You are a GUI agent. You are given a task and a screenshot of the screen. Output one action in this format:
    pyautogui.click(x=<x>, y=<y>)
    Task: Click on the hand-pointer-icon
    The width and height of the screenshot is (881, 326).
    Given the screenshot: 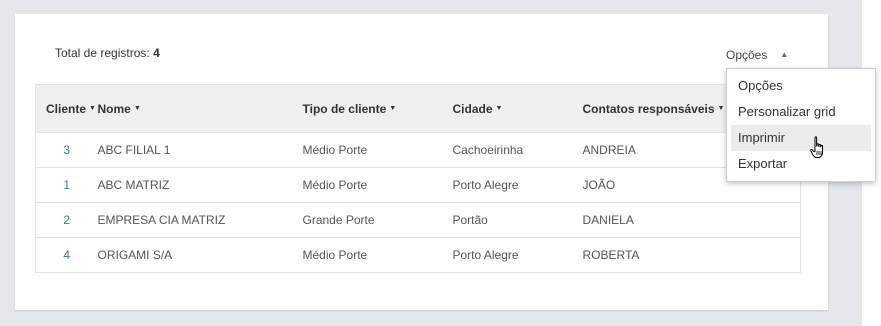 What is the action you would take?
    pyautogui.click(x=817, y=147)
    